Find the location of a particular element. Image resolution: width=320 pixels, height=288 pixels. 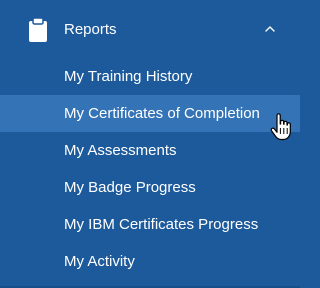

submenu-item-ibm-certificates-progress: My IBM Certificates Progress is located at coordinates (150, 224).